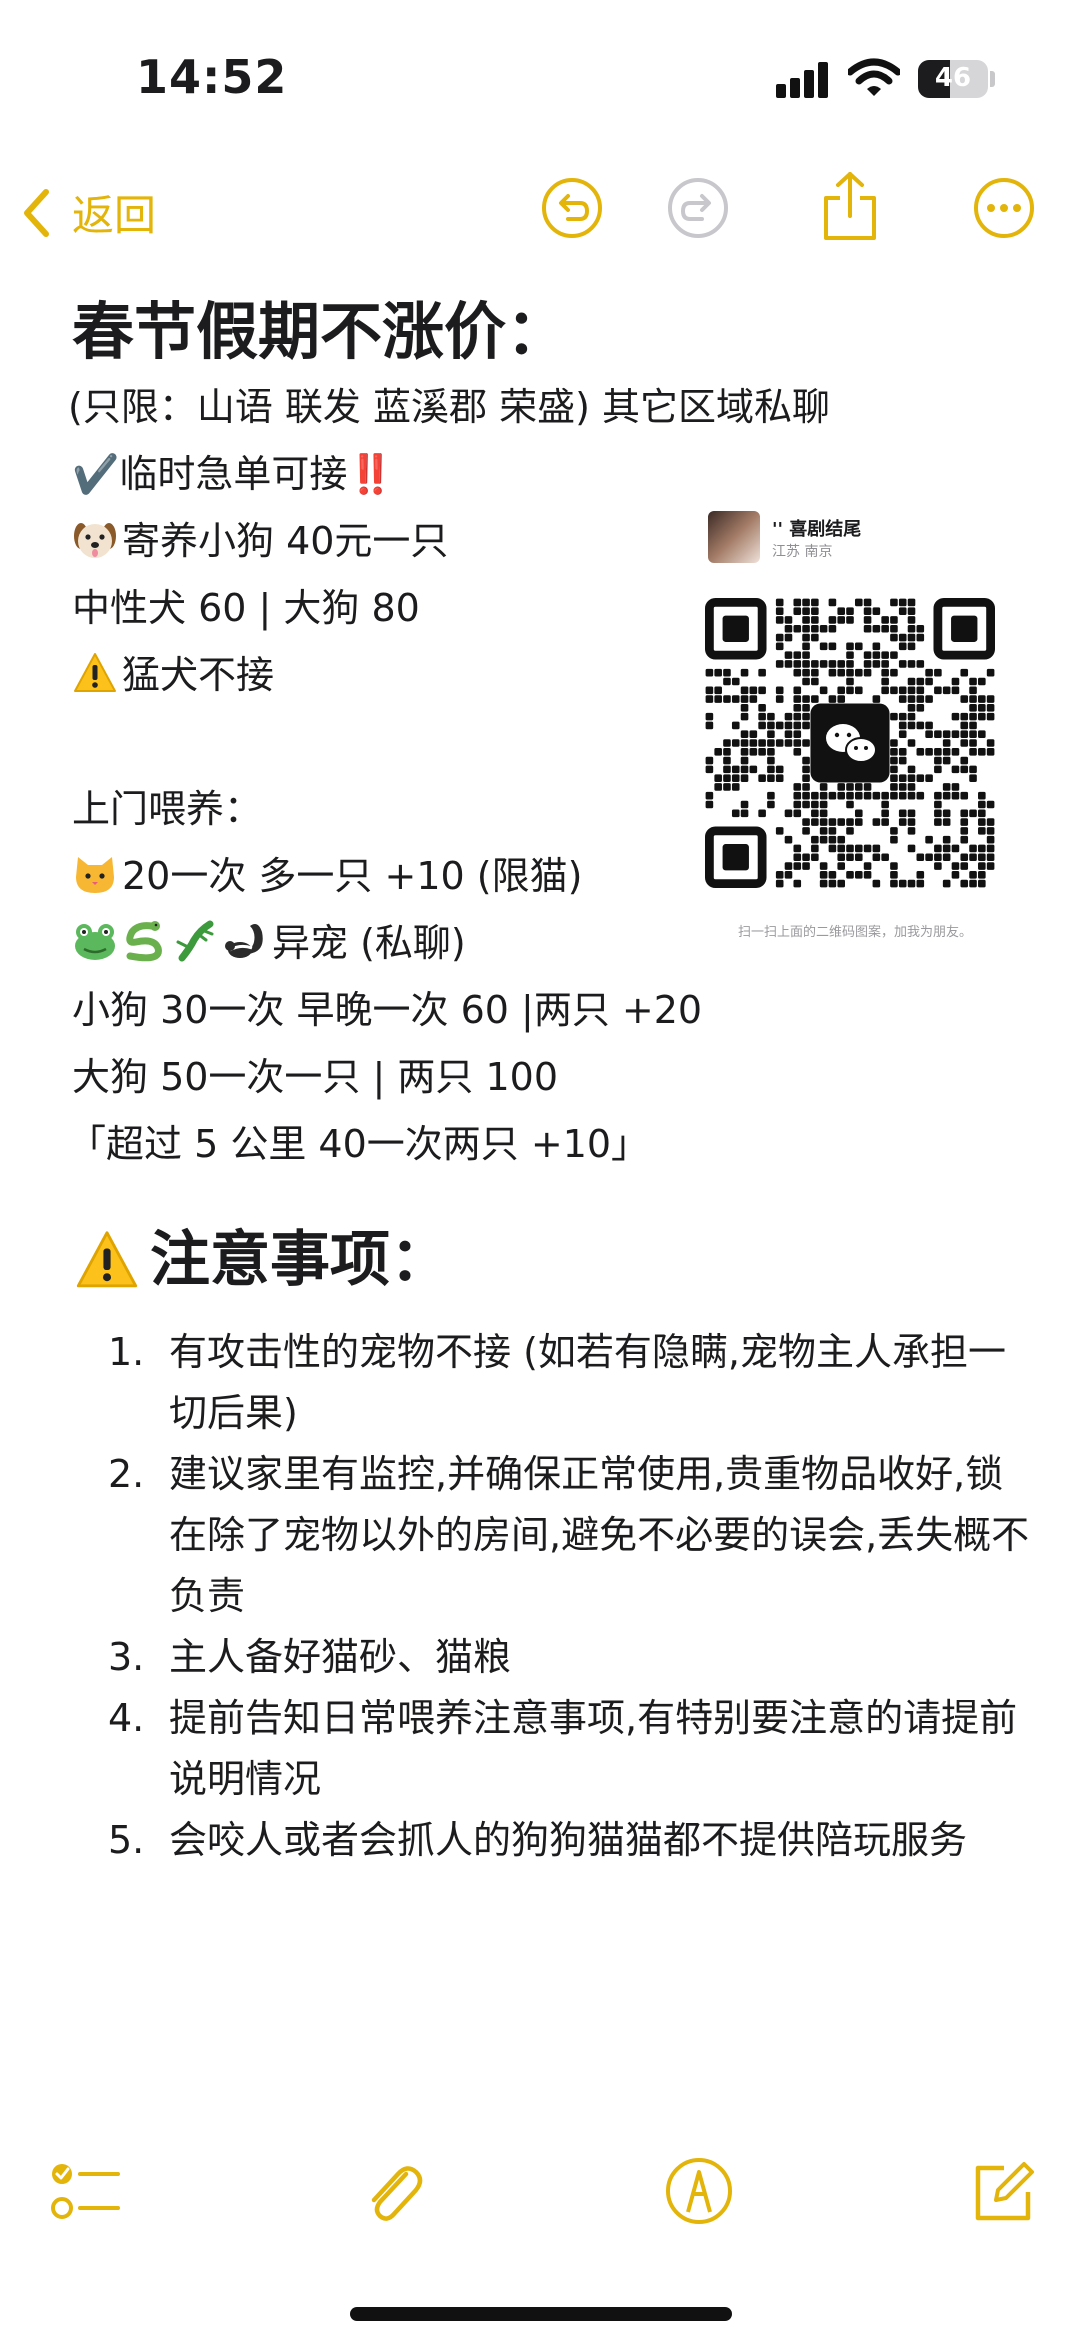 This screenshot has height=2341, width=1080. What do you see at coordinates (95, 540) in the screenshot?
I see `dog-face-icon` at bounding box center [95, 540].